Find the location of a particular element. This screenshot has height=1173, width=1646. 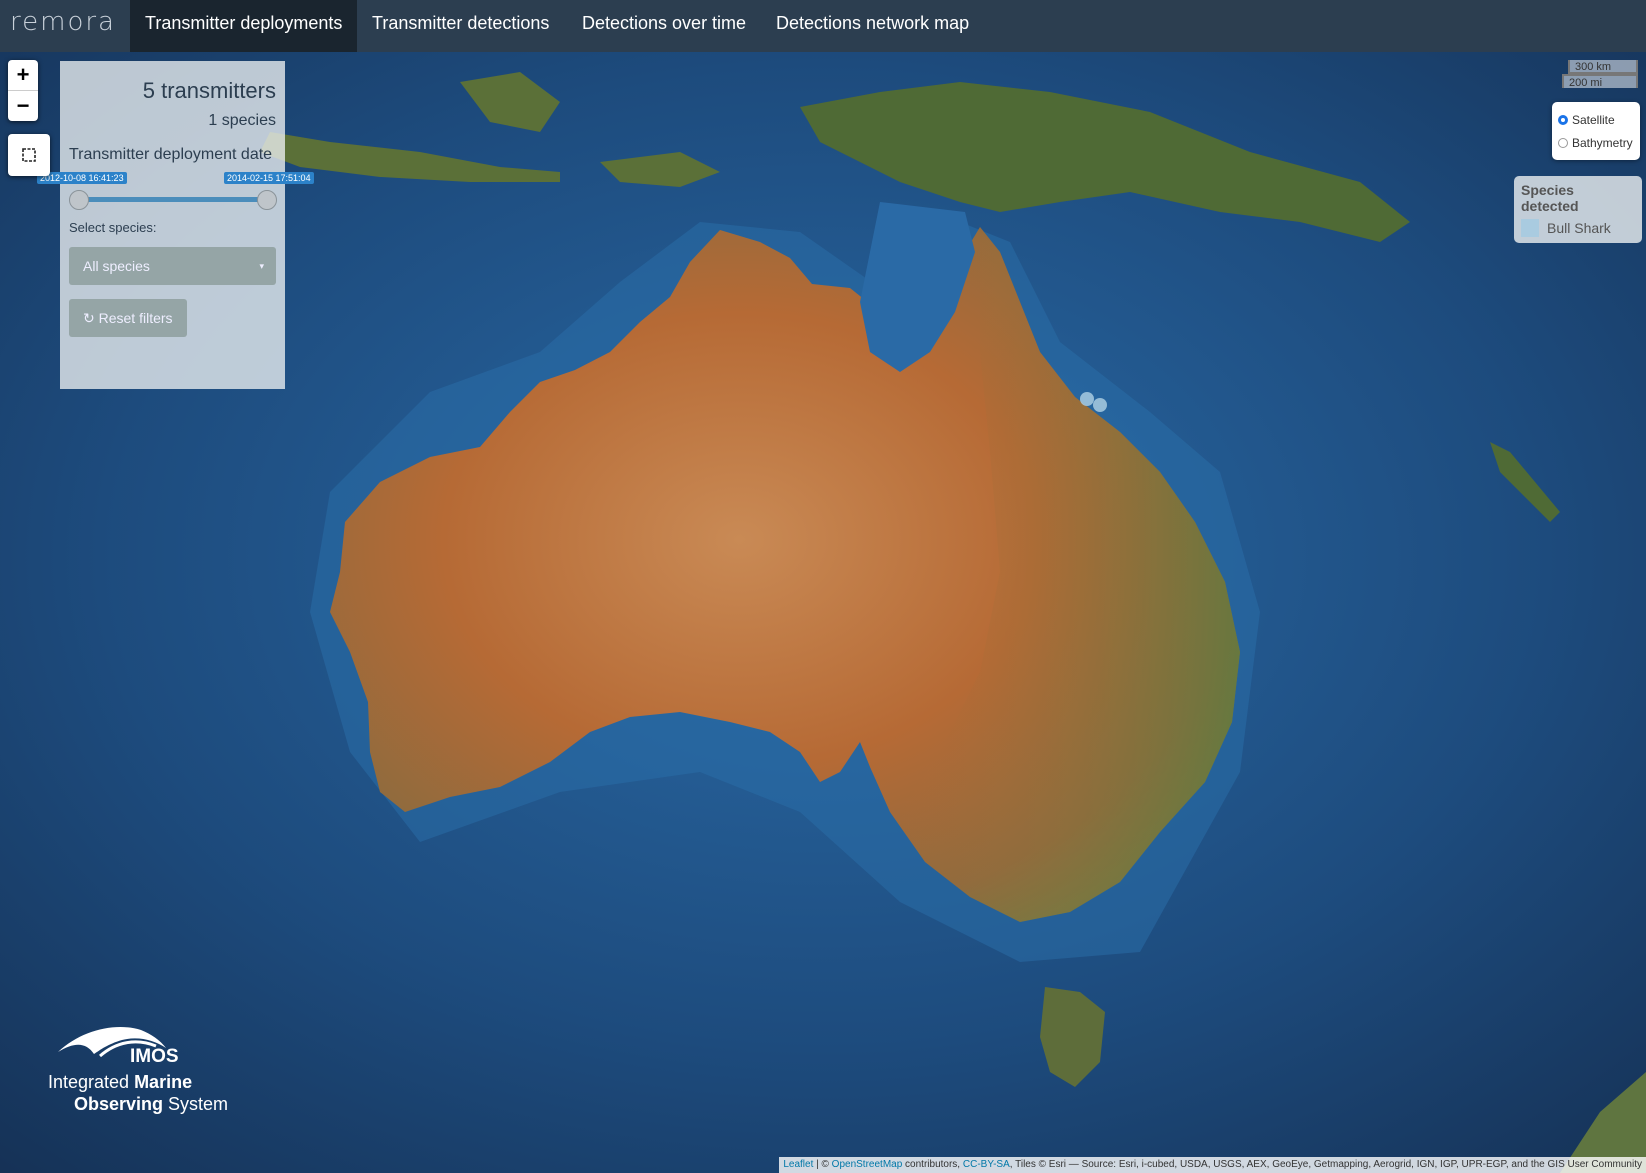

basemap-layer-control: Satellite Bathymetry is located at coordinates (1596, 131).